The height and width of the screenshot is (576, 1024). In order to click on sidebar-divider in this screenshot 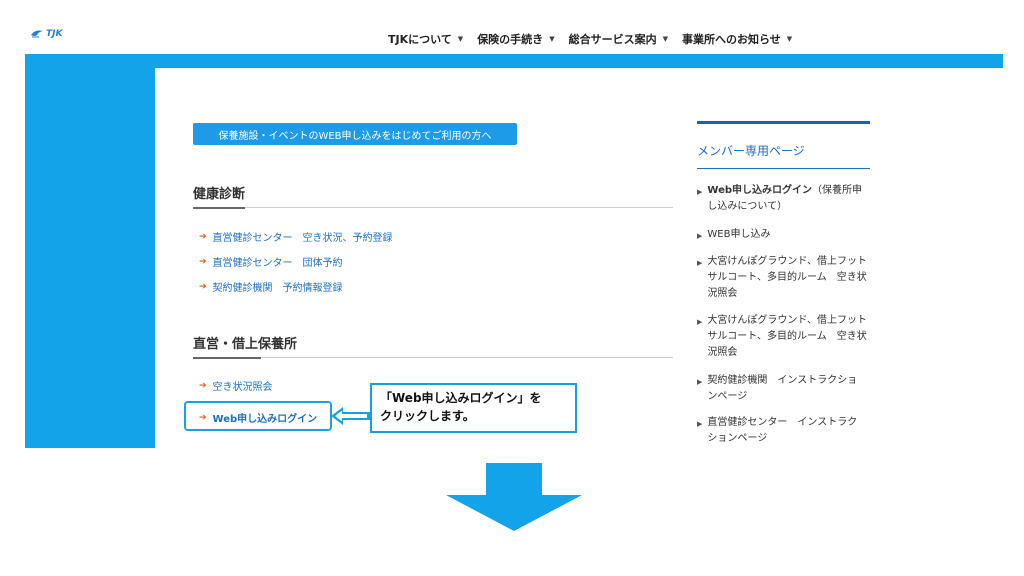, I will do `click(783, 168)`.